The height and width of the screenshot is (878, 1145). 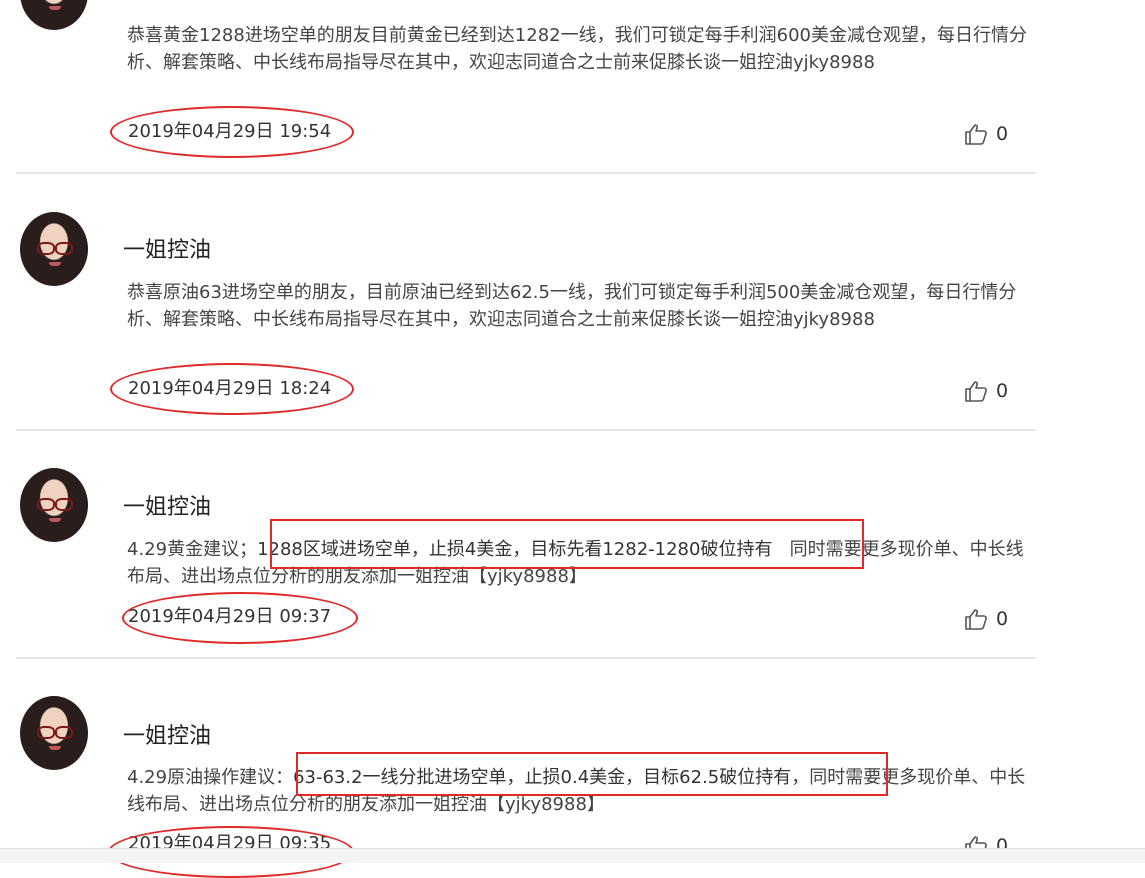 I want to click on post-text-prefix: 4.29原油操作建议：, so click(x=210, y=777).